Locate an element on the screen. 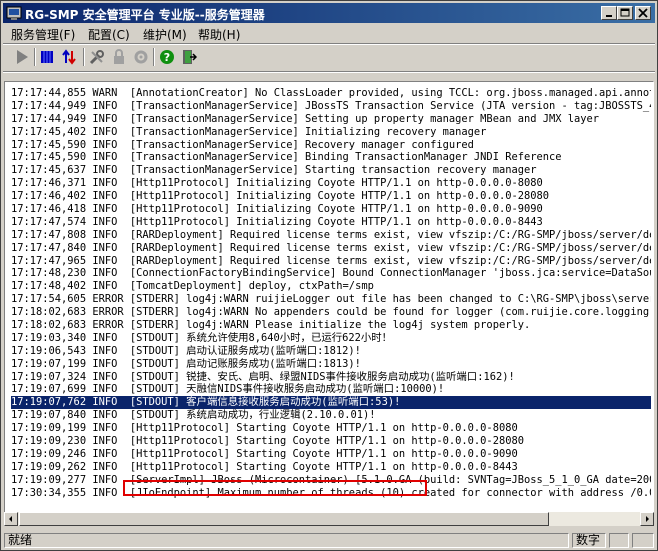  tools-button is located at coordinates (97, 57).